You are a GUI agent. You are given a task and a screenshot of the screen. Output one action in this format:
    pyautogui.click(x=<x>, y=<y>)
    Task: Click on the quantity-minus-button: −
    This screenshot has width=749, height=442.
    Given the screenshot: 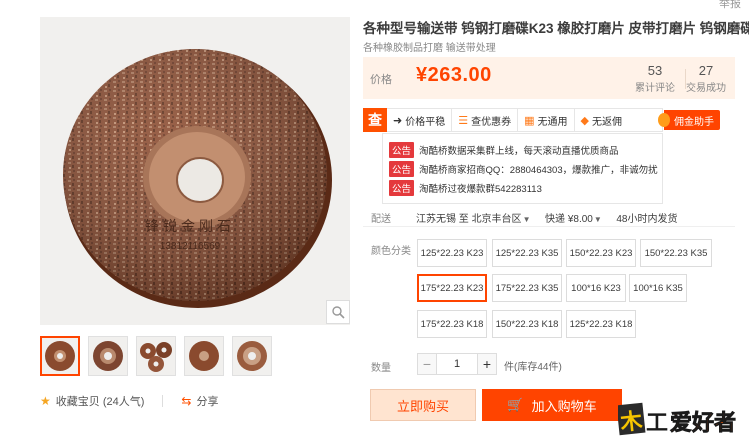 What is the action you would take?
    pyautogui.click(x=427, y=364)
    